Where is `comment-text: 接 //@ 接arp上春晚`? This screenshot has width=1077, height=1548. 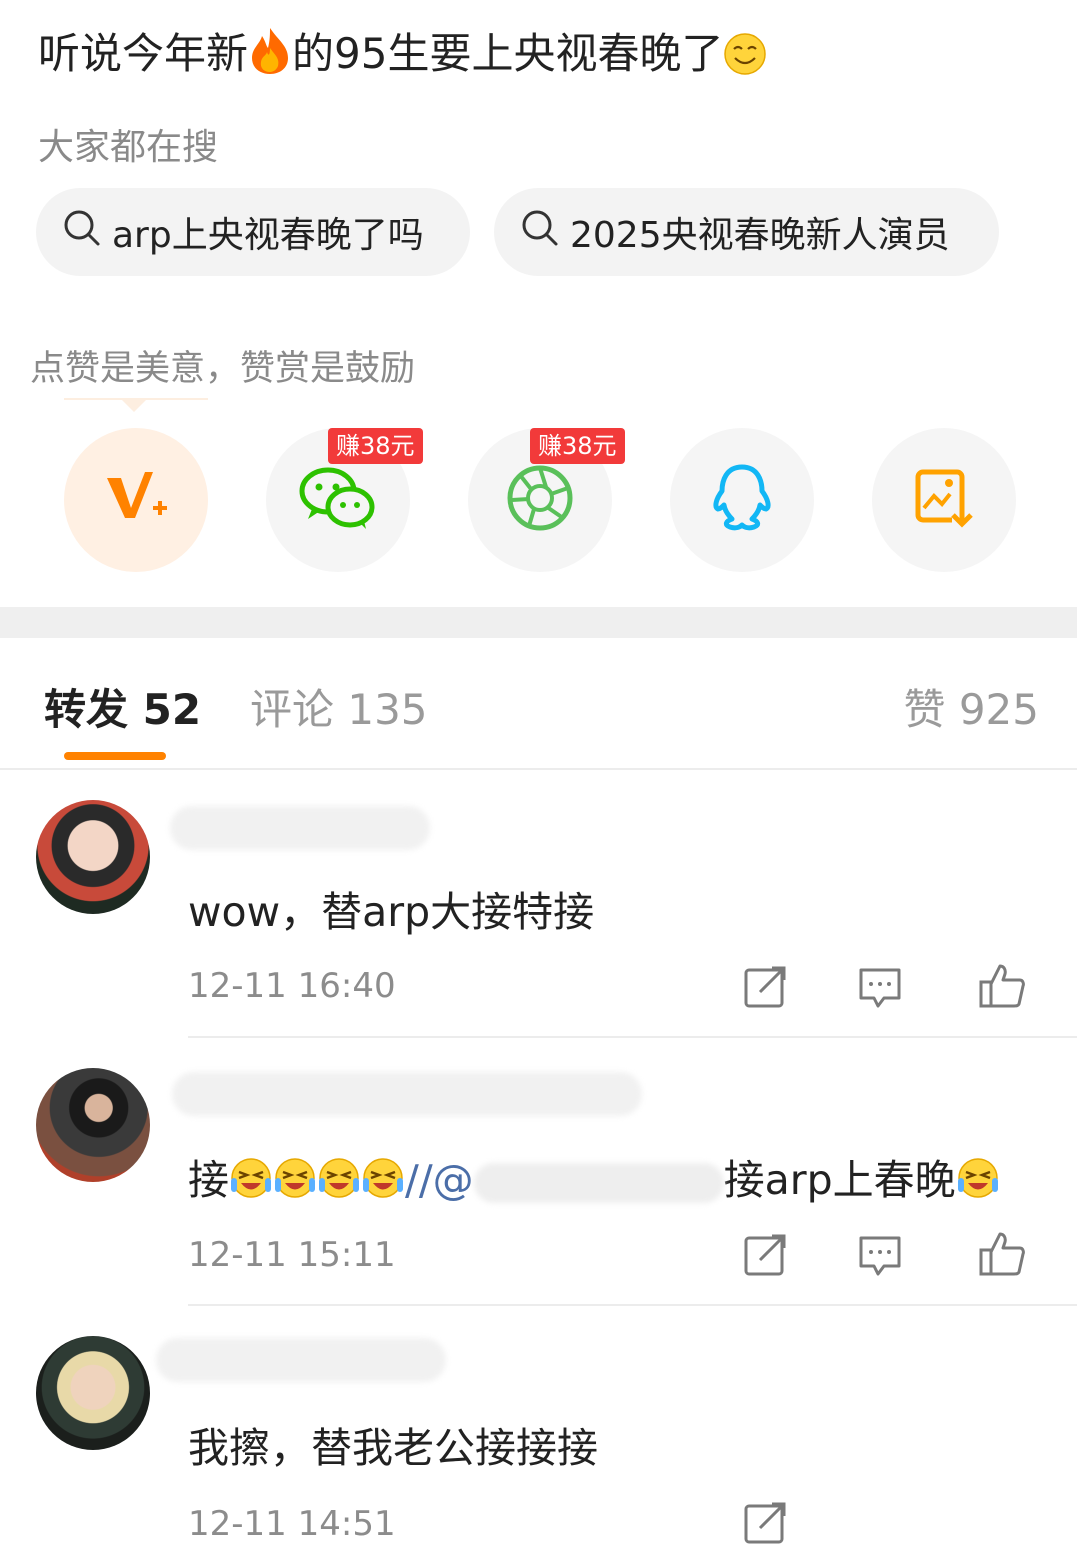 comment-text: 接 //@ 接arp上春晚 is located at coordinates (594, 1178).